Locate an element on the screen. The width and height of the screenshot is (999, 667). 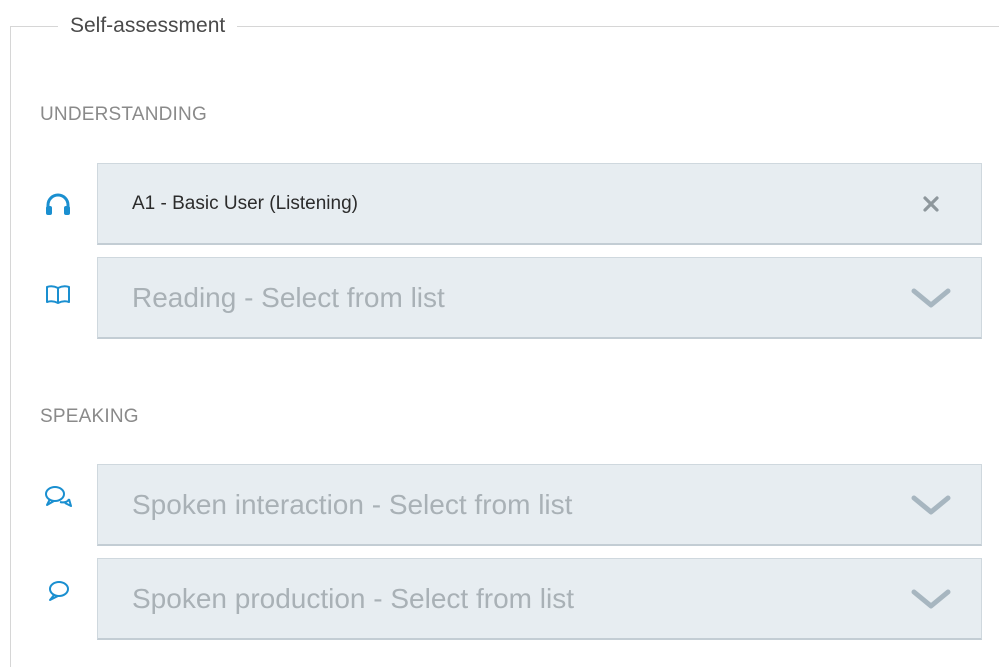
spoken-interaction-select: Spoken interaction - Select from list is located at coordinates (539, 505).